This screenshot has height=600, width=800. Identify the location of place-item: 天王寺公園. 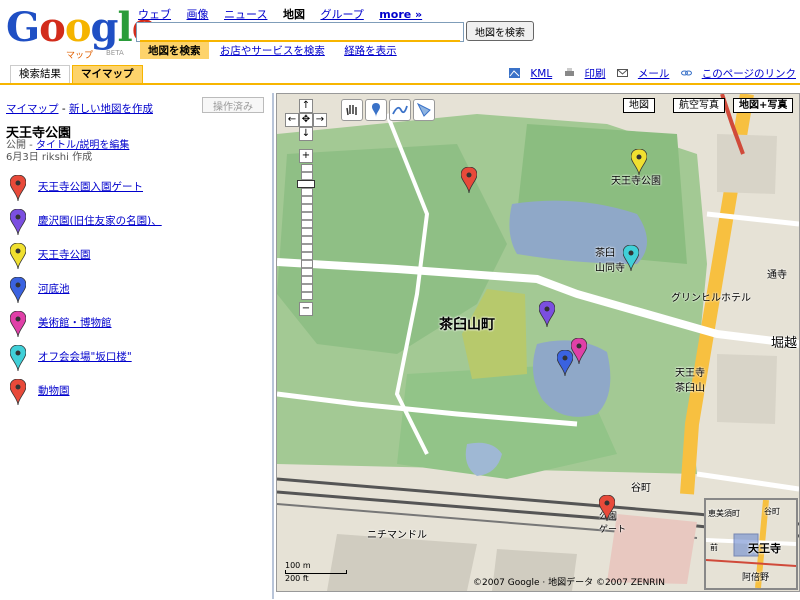
(138, 256).